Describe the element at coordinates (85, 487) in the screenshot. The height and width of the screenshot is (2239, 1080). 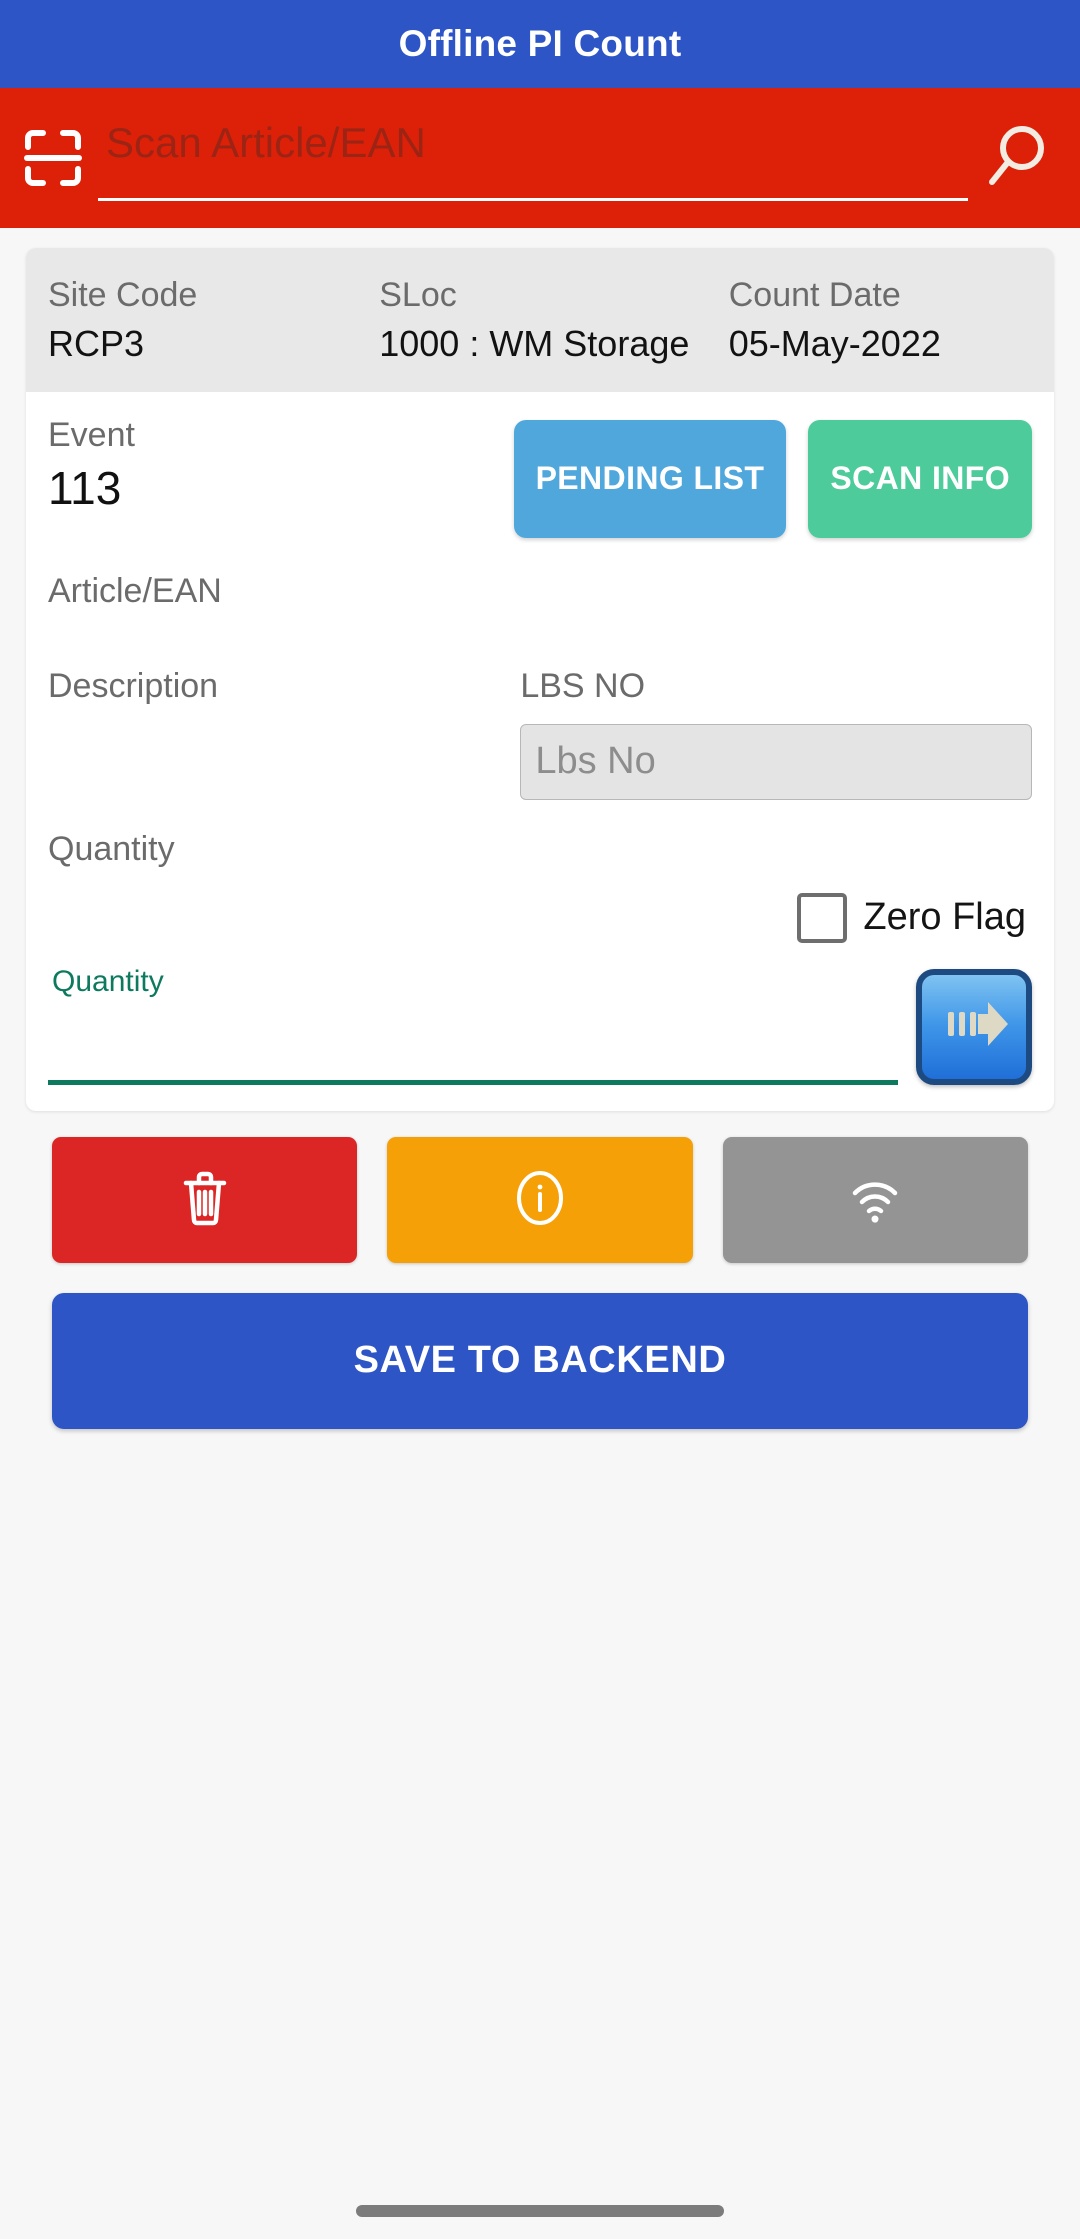
I see `event-value: 113` at that location.